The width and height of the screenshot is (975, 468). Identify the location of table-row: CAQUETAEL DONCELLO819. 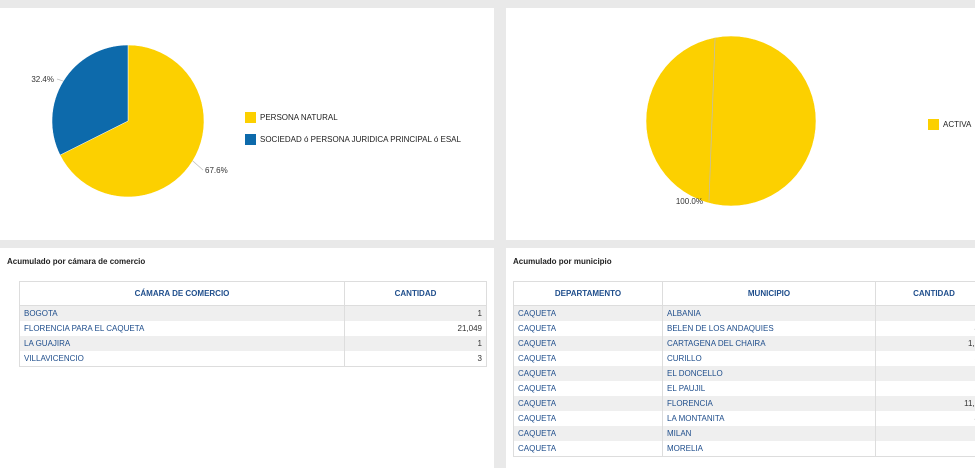
(744, 373).